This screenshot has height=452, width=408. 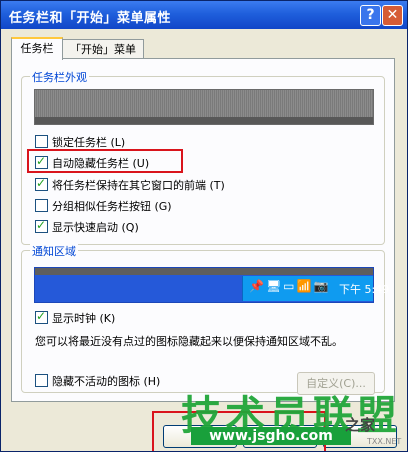 What do you see at coordinates (103, 49) in the screenshot?
I see `tab-start-menu: 「开始」菜单` at bounding box center [103, 49].